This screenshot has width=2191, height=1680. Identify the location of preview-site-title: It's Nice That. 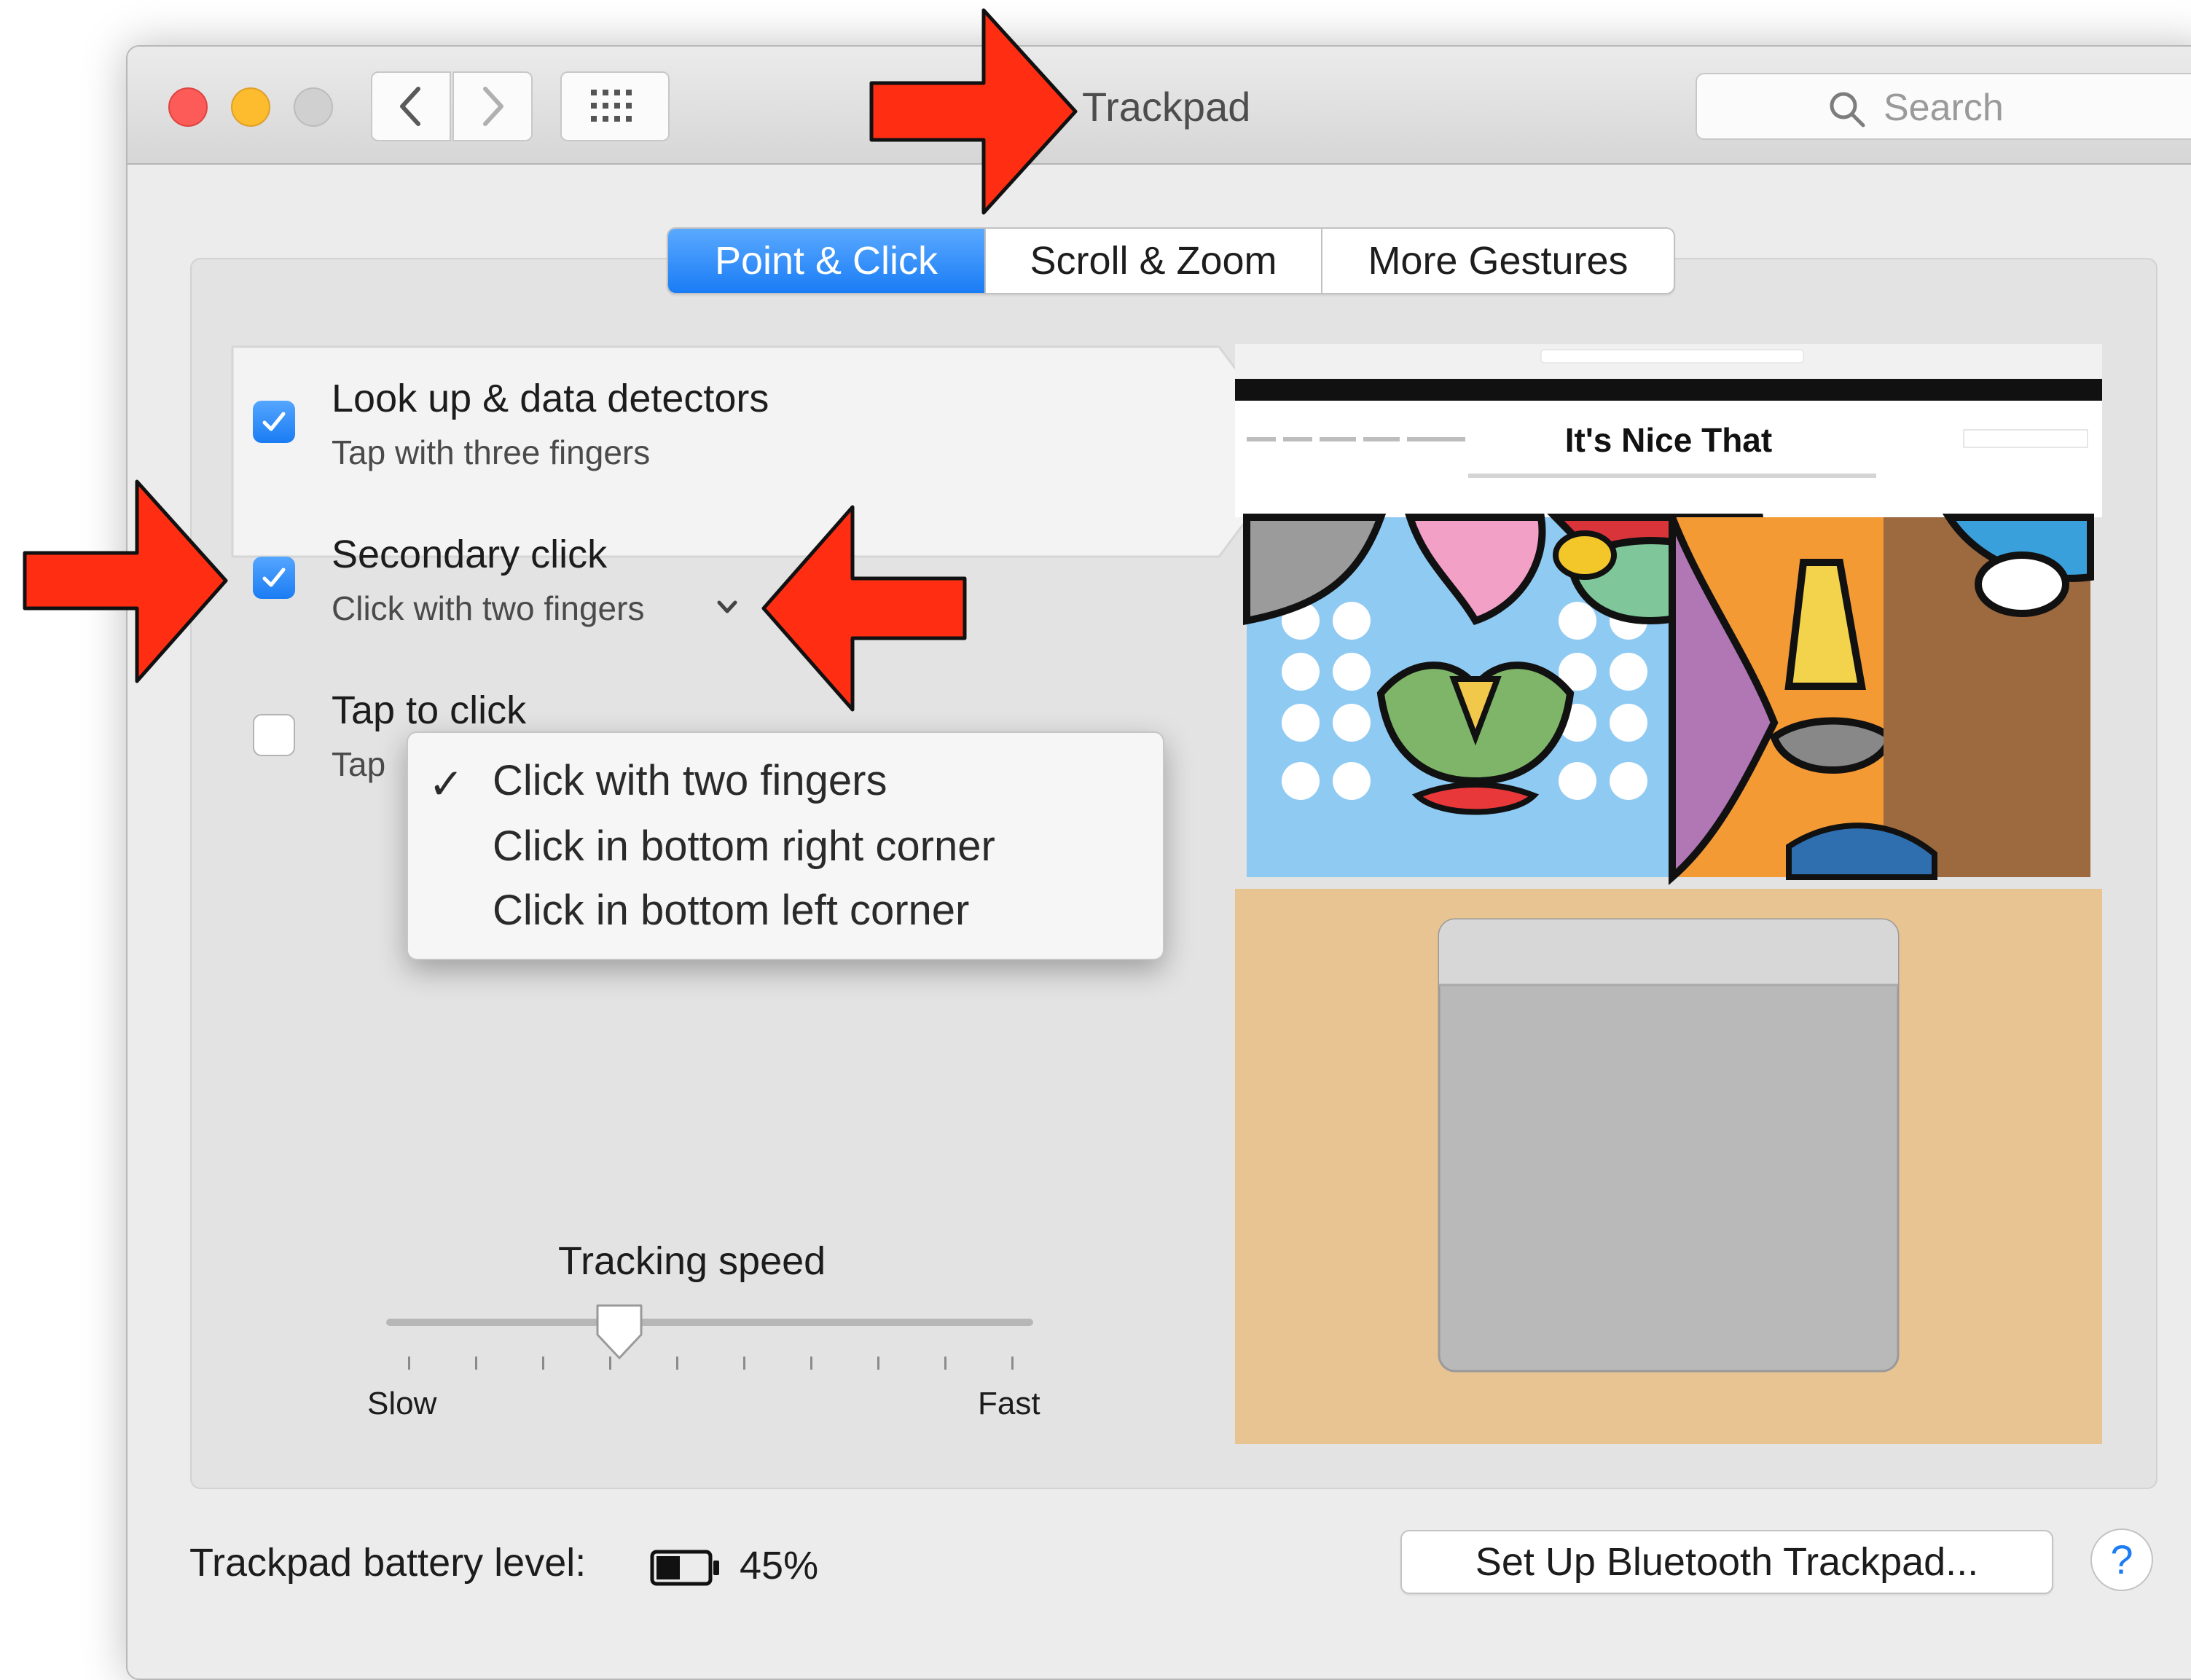
(1668, 440).